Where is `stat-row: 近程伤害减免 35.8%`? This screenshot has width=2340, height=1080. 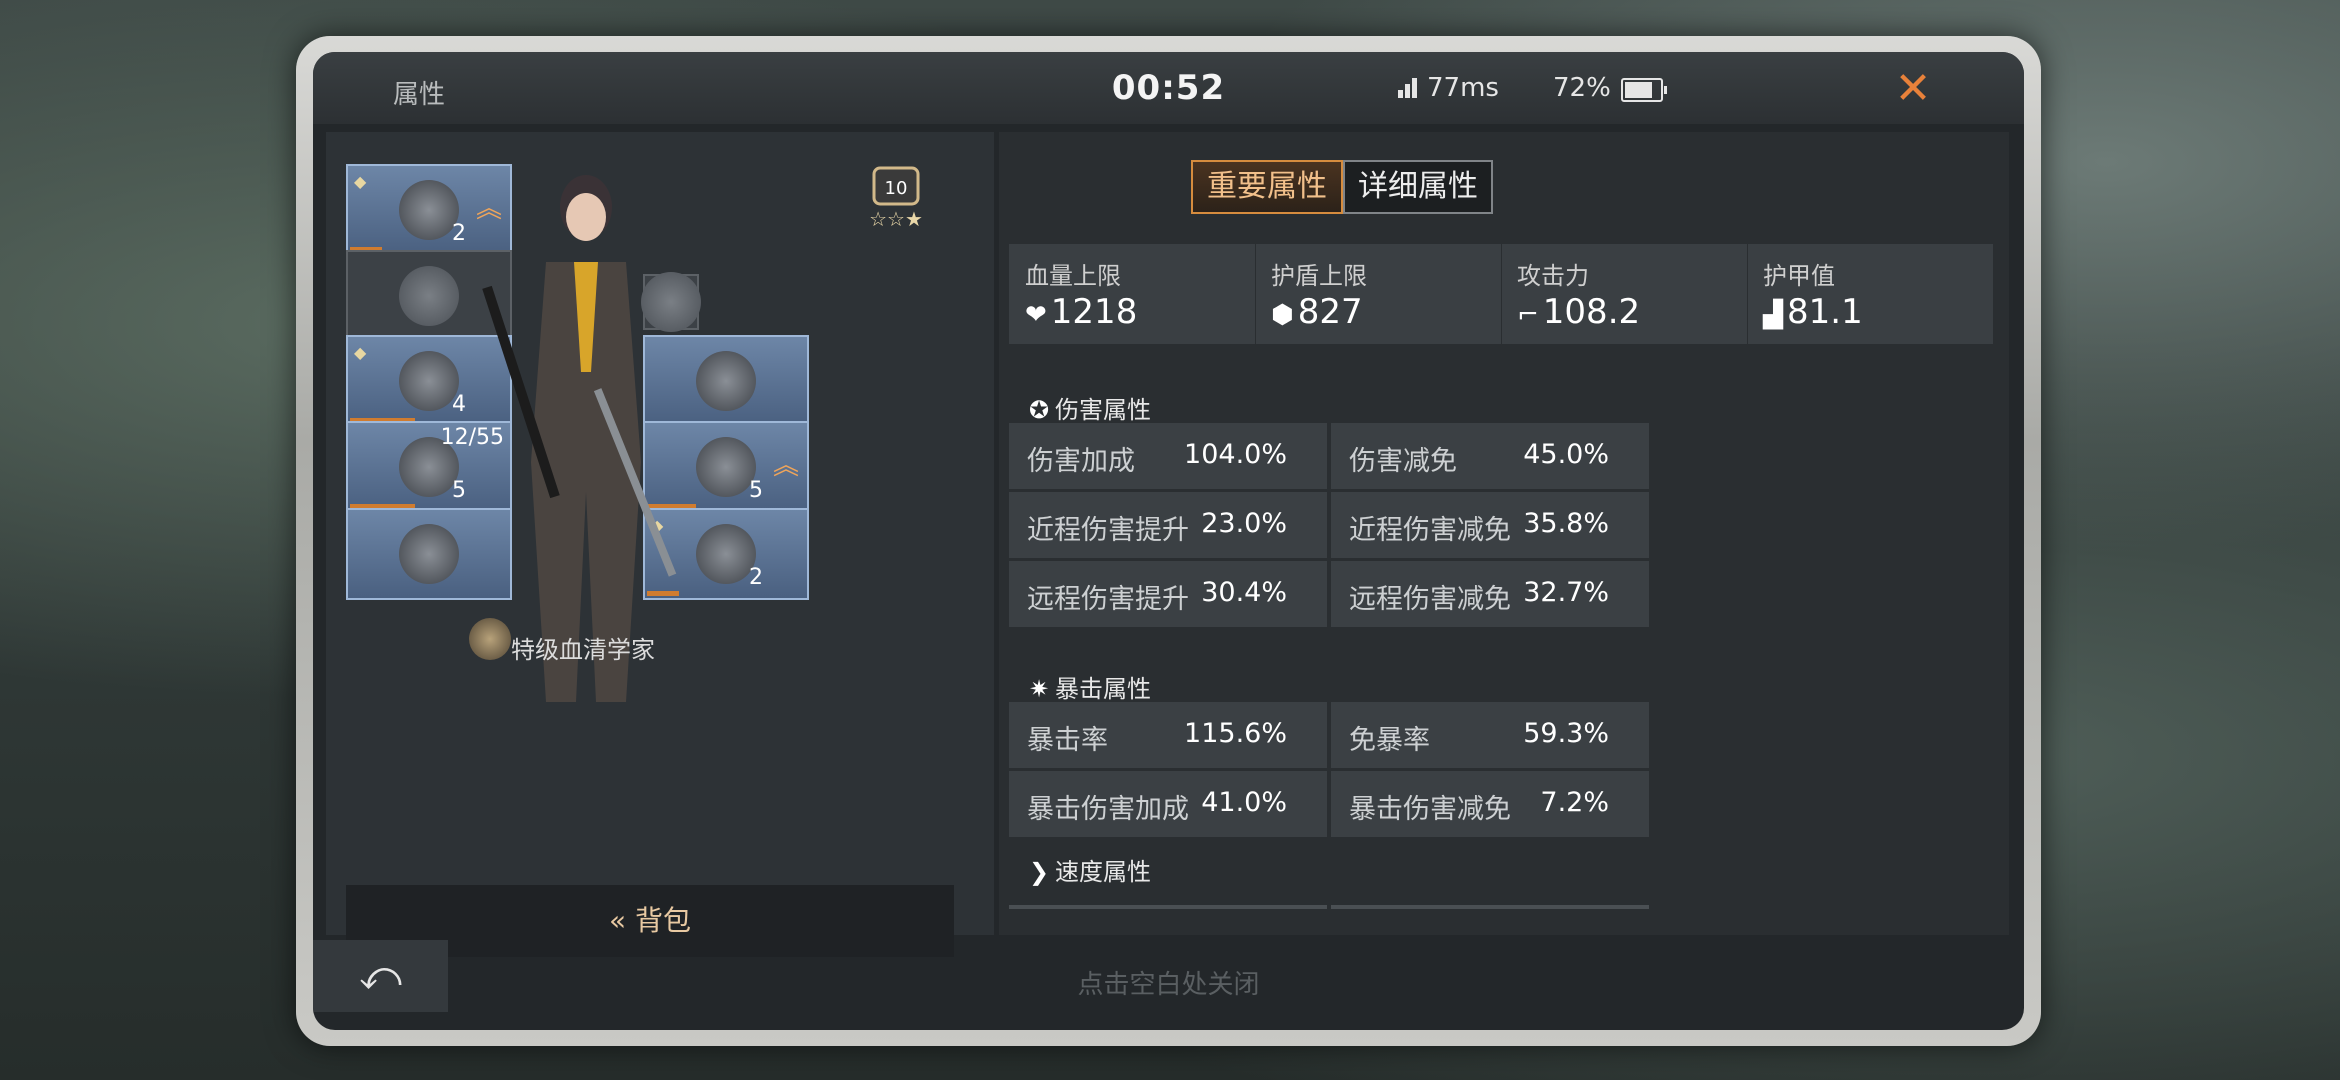 stat-row: 近程伤害减免 35.8% is located at coordinates (1490, 525).